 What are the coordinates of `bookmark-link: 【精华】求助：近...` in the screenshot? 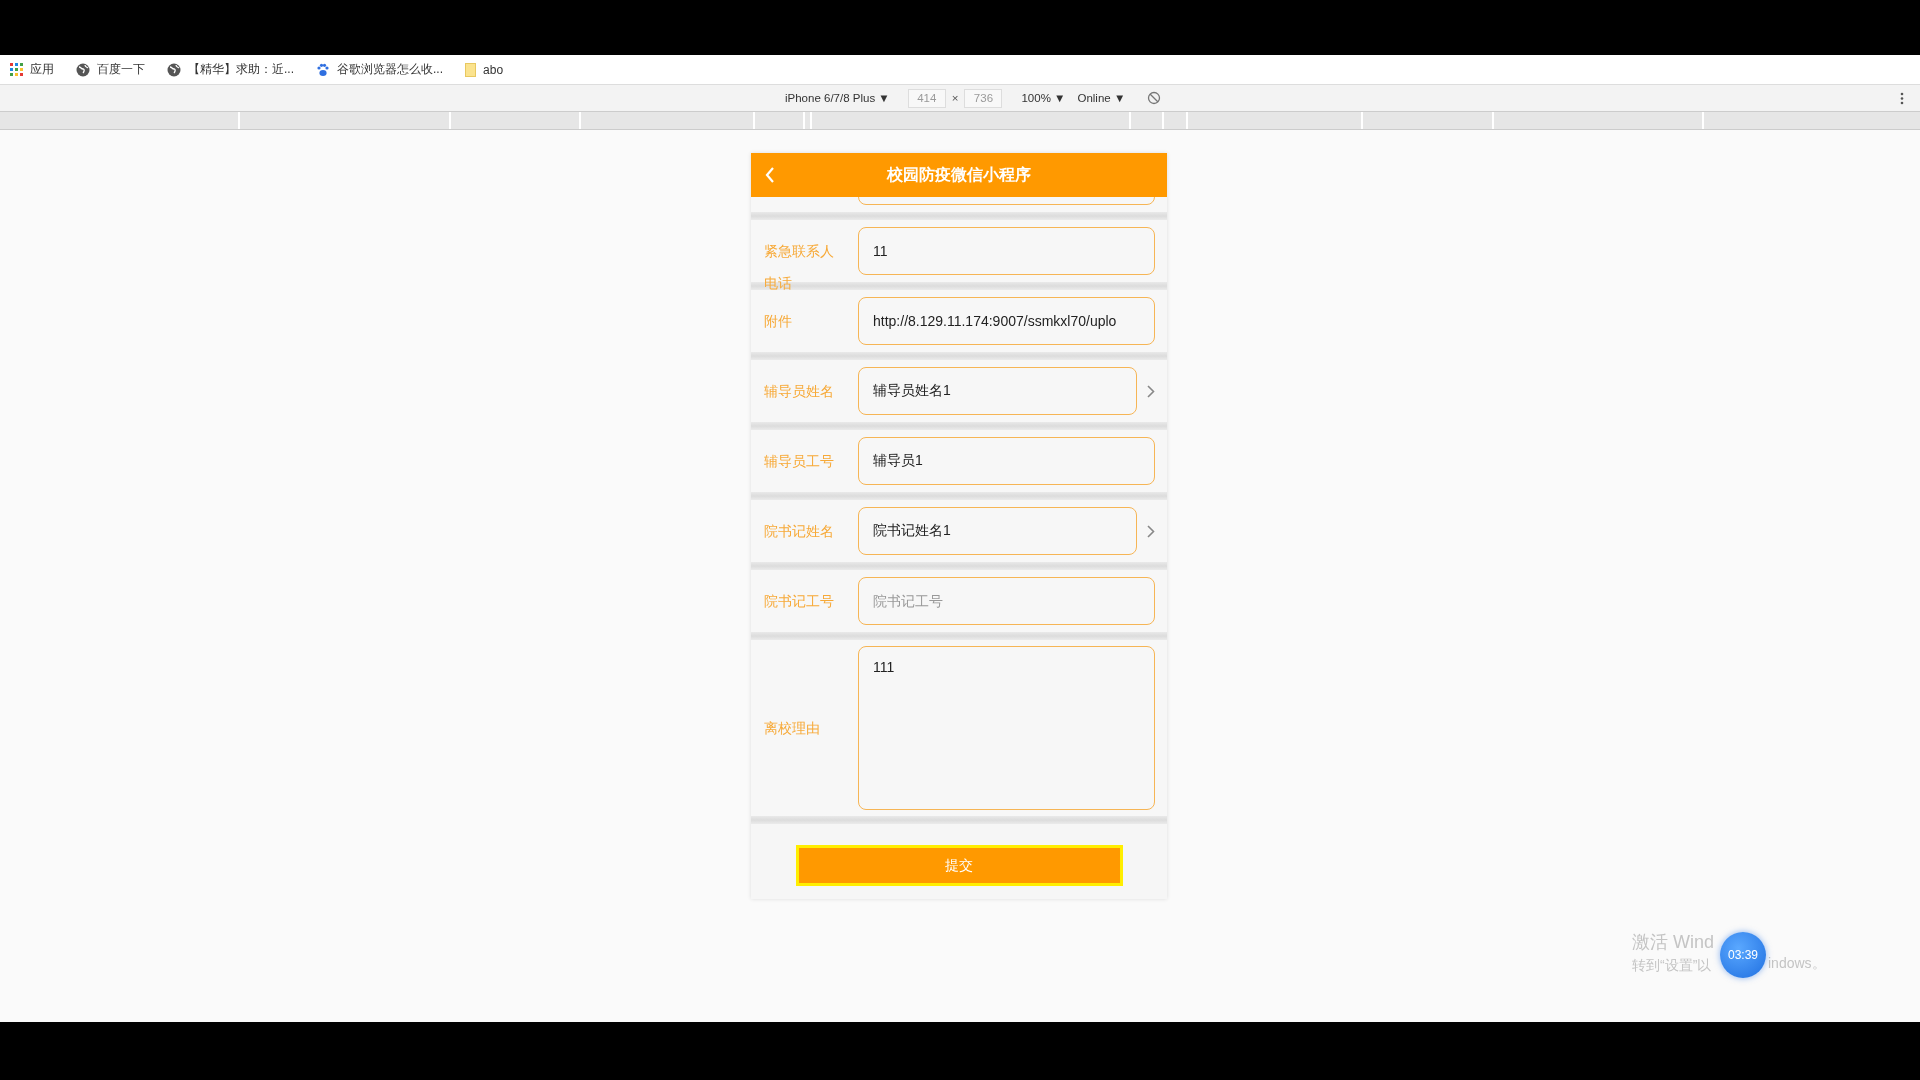 It's located at (230, 69).